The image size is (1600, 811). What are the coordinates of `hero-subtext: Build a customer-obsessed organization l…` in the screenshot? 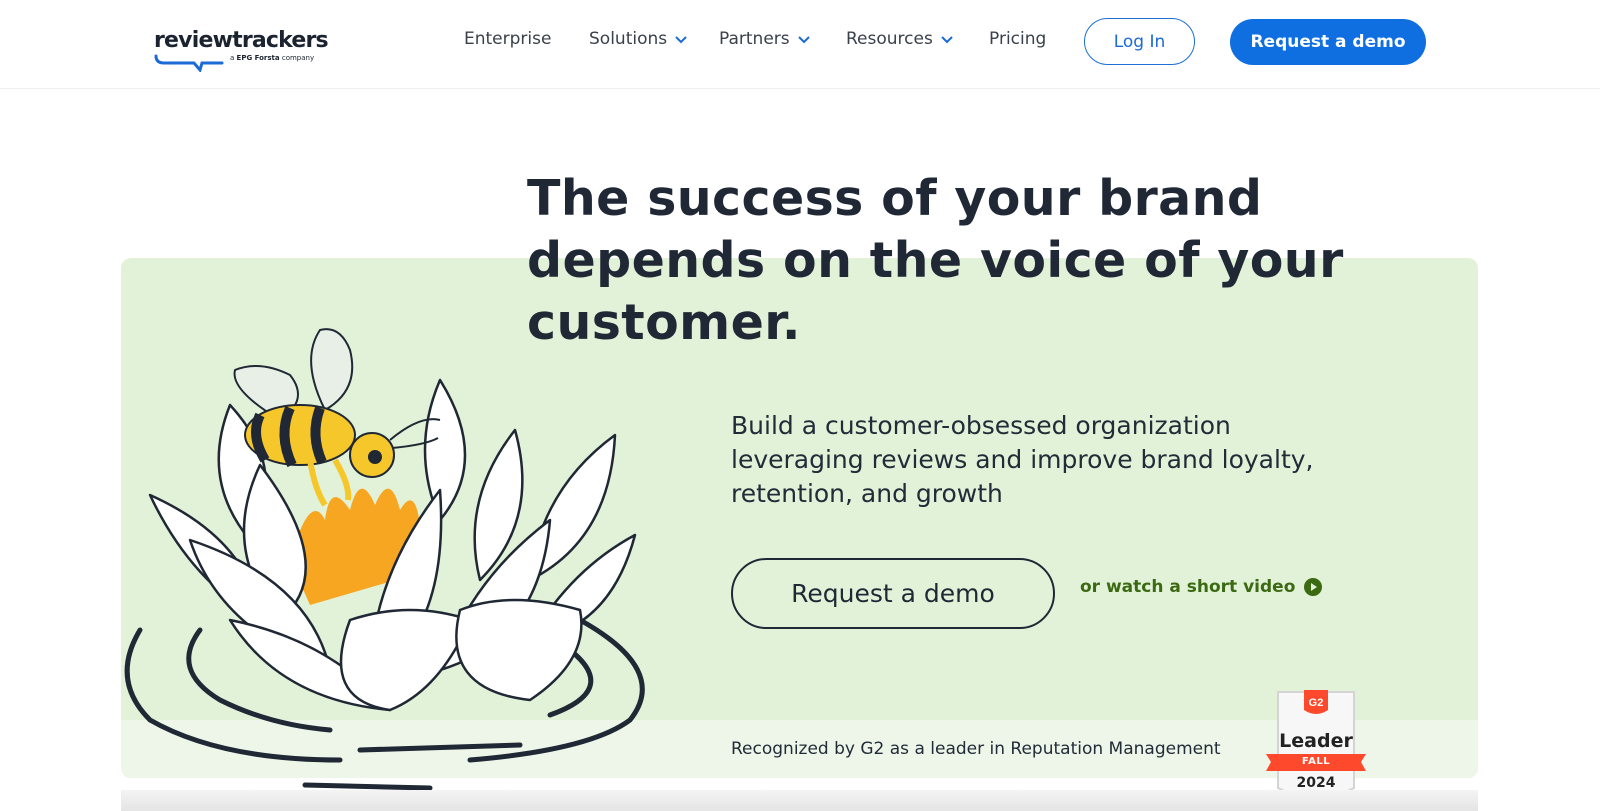 It's located at (1022, 459).